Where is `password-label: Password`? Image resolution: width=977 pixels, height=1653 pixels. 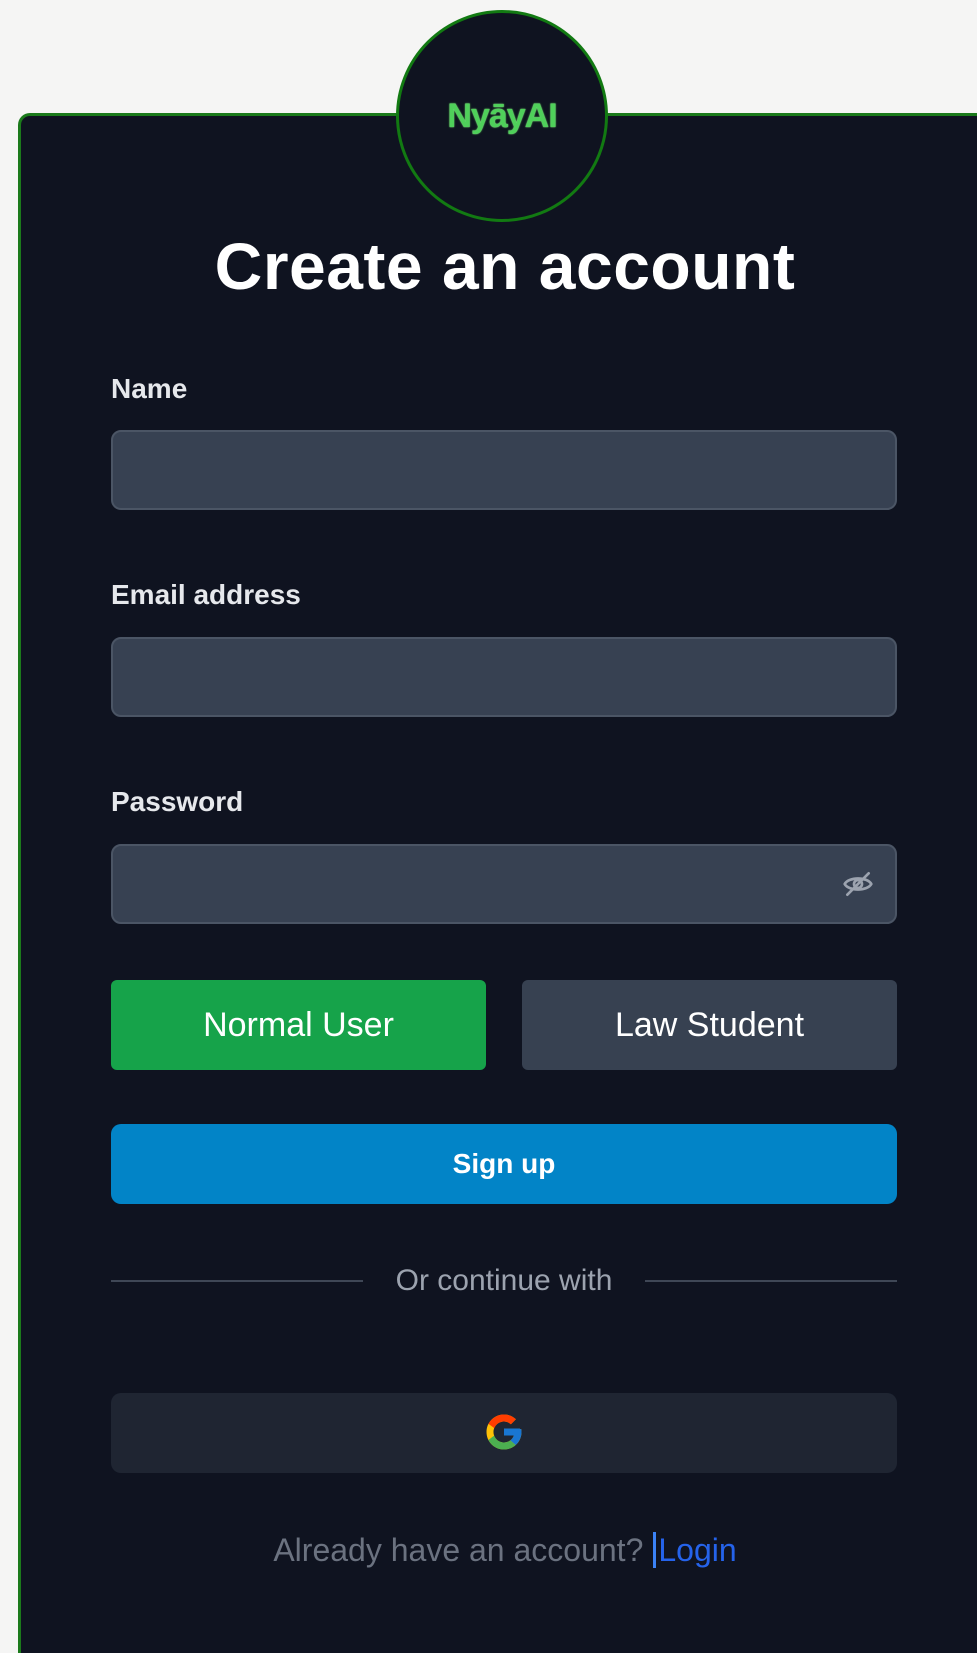
password-label: Password is located at coordinates (177, 801).